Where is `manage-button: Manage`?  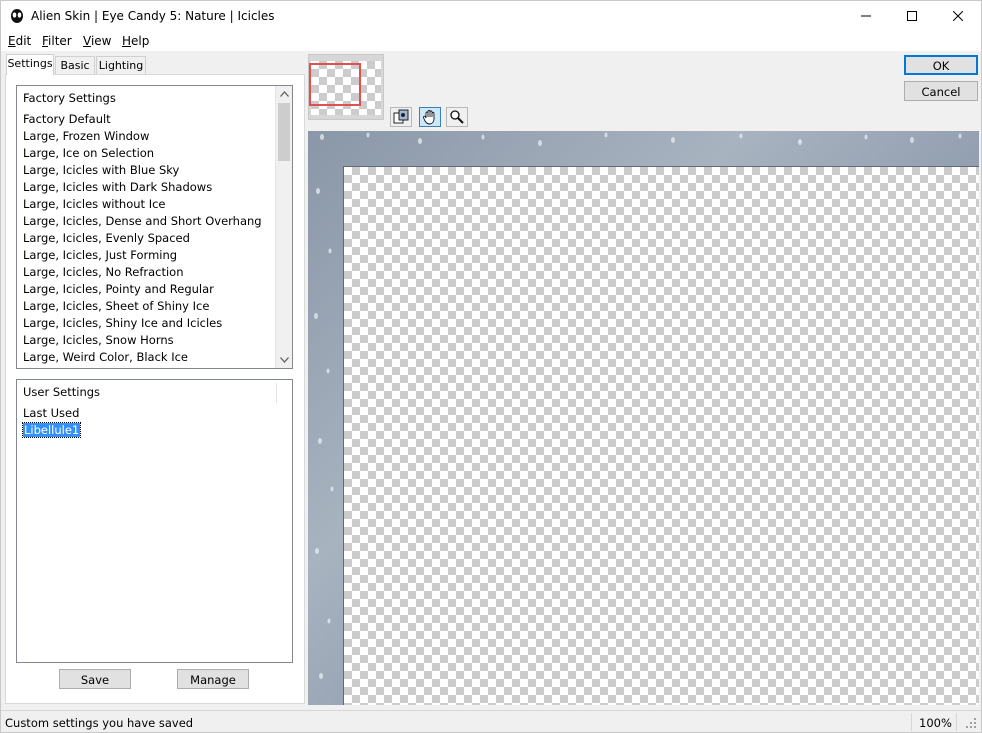 manage-button: Manage is located at coordinates (213, 679).